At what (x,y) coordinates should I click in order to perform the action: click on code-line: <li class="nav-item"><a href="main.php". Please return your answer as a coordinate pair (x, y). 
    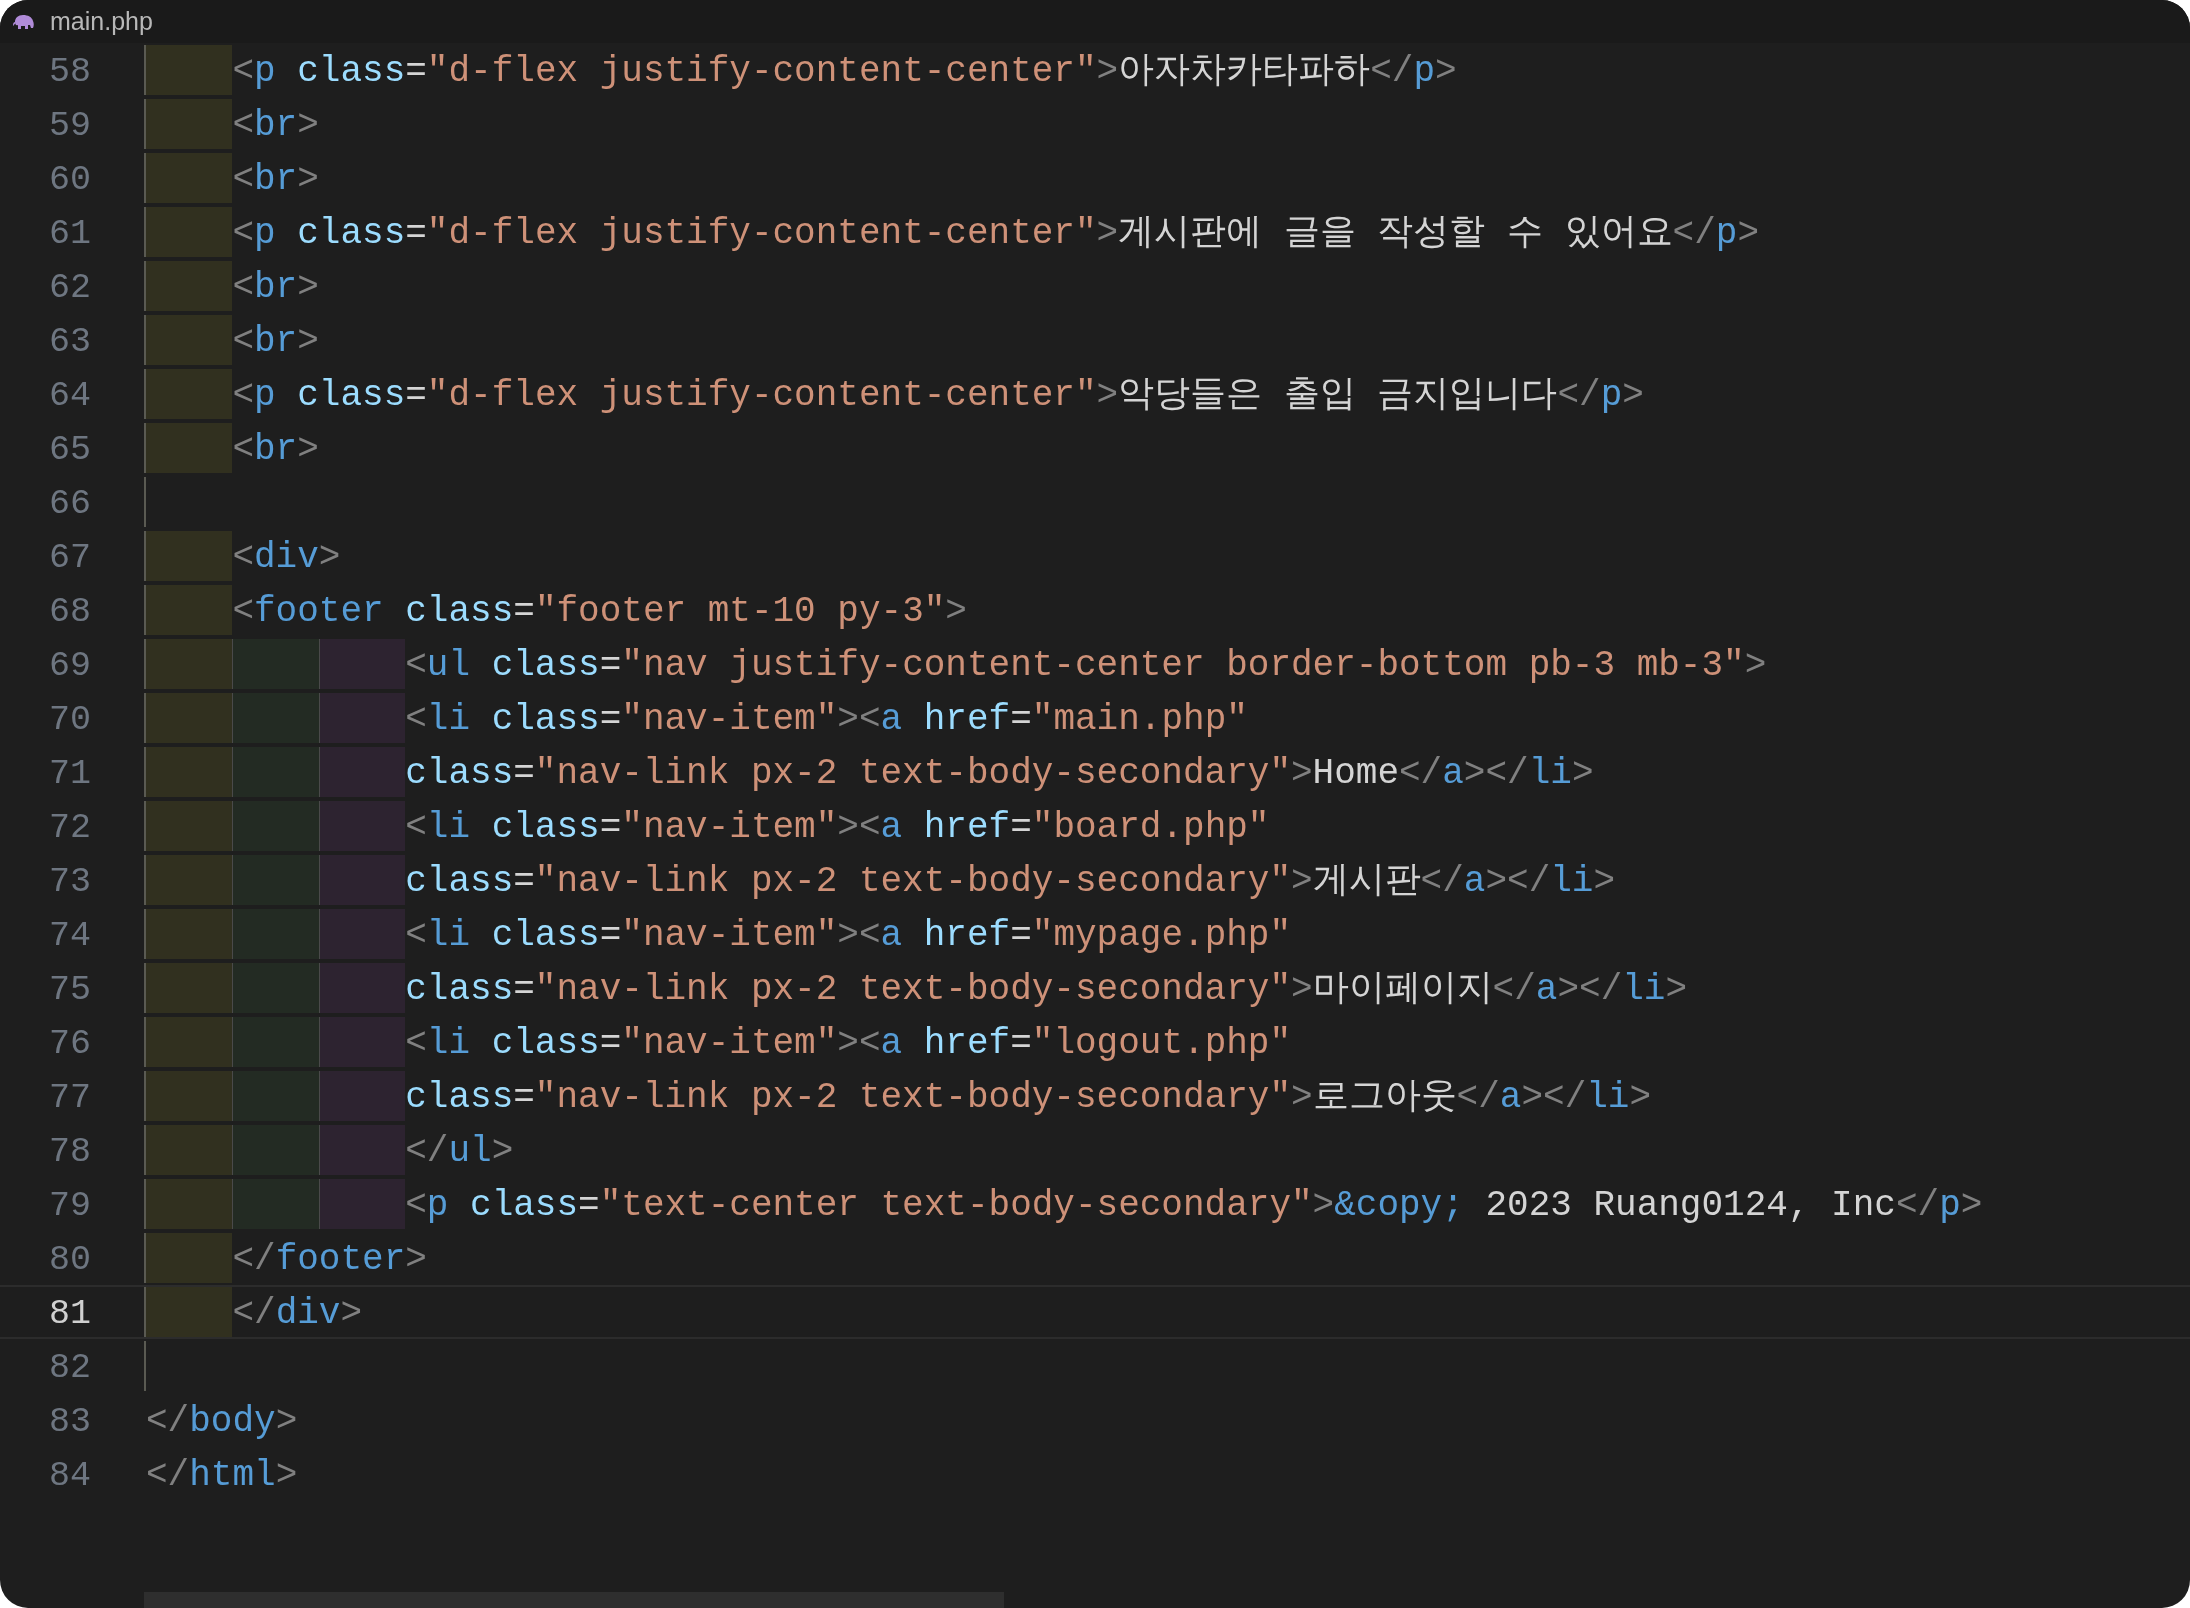
    Looking at the image, I should click on (826, 720).